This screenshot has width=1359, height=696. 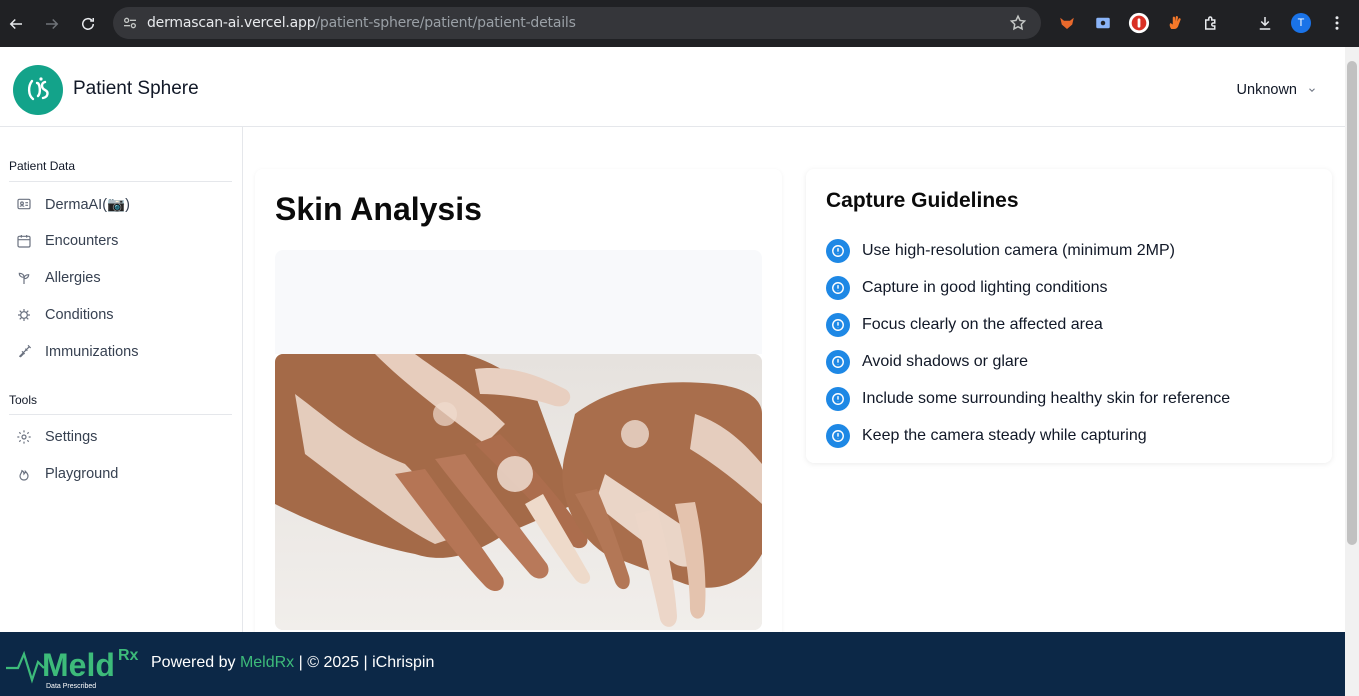 What do you see at coordinates (128, 655) in the screenshot?
I see `logo-sup: Rx` at bounding box center [128, 655].